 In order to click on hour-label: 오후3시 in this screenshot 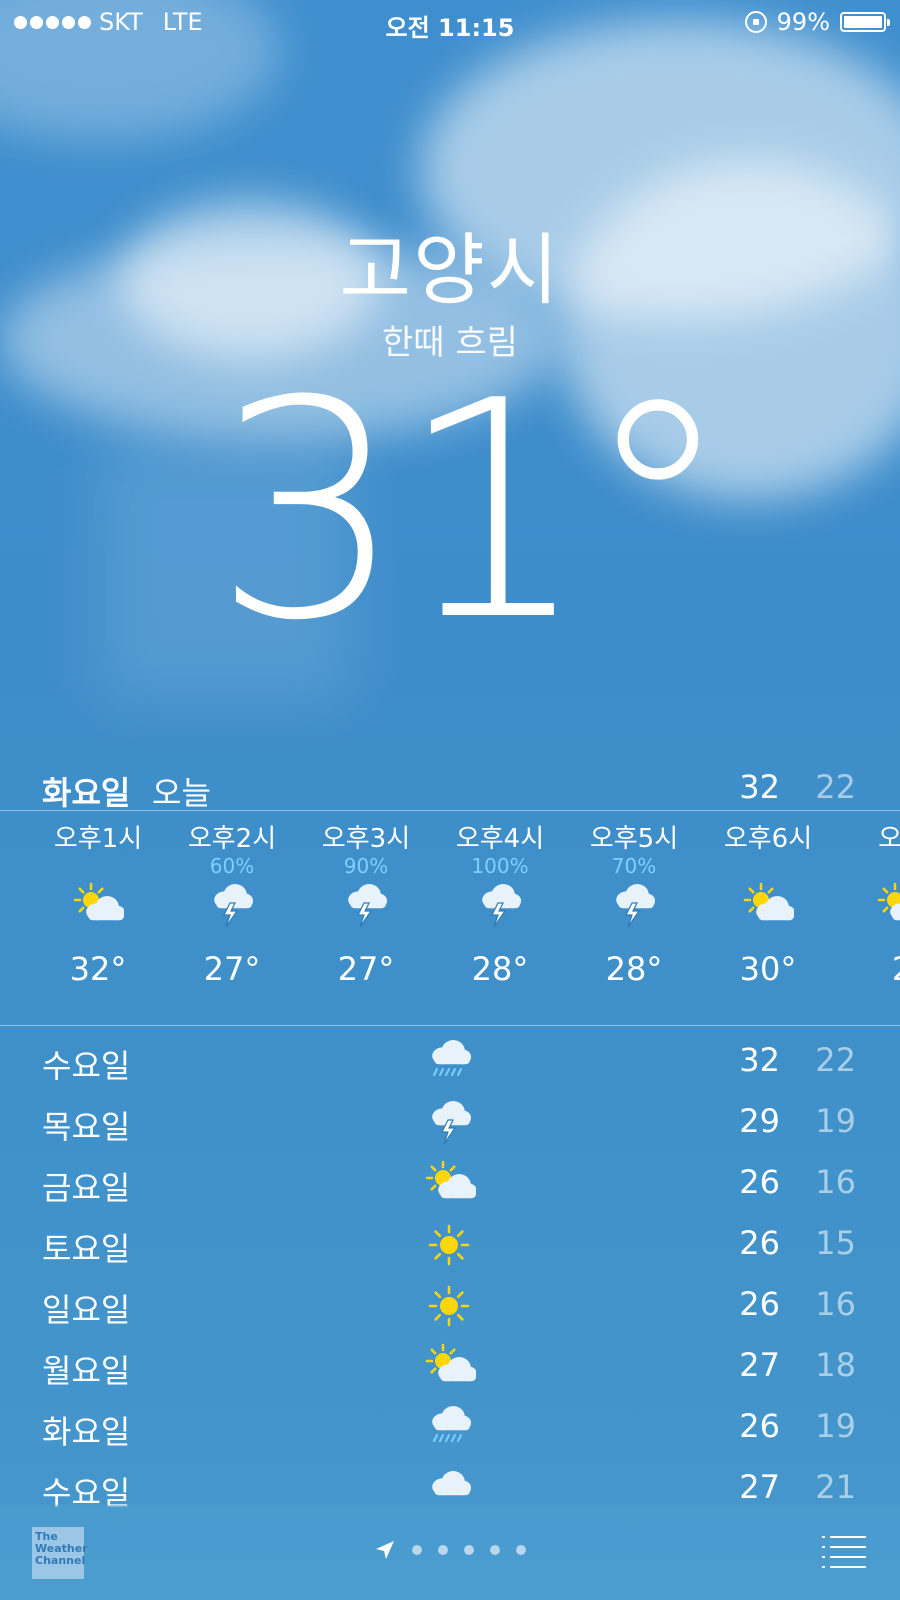, I will do `click(366, 839)`.